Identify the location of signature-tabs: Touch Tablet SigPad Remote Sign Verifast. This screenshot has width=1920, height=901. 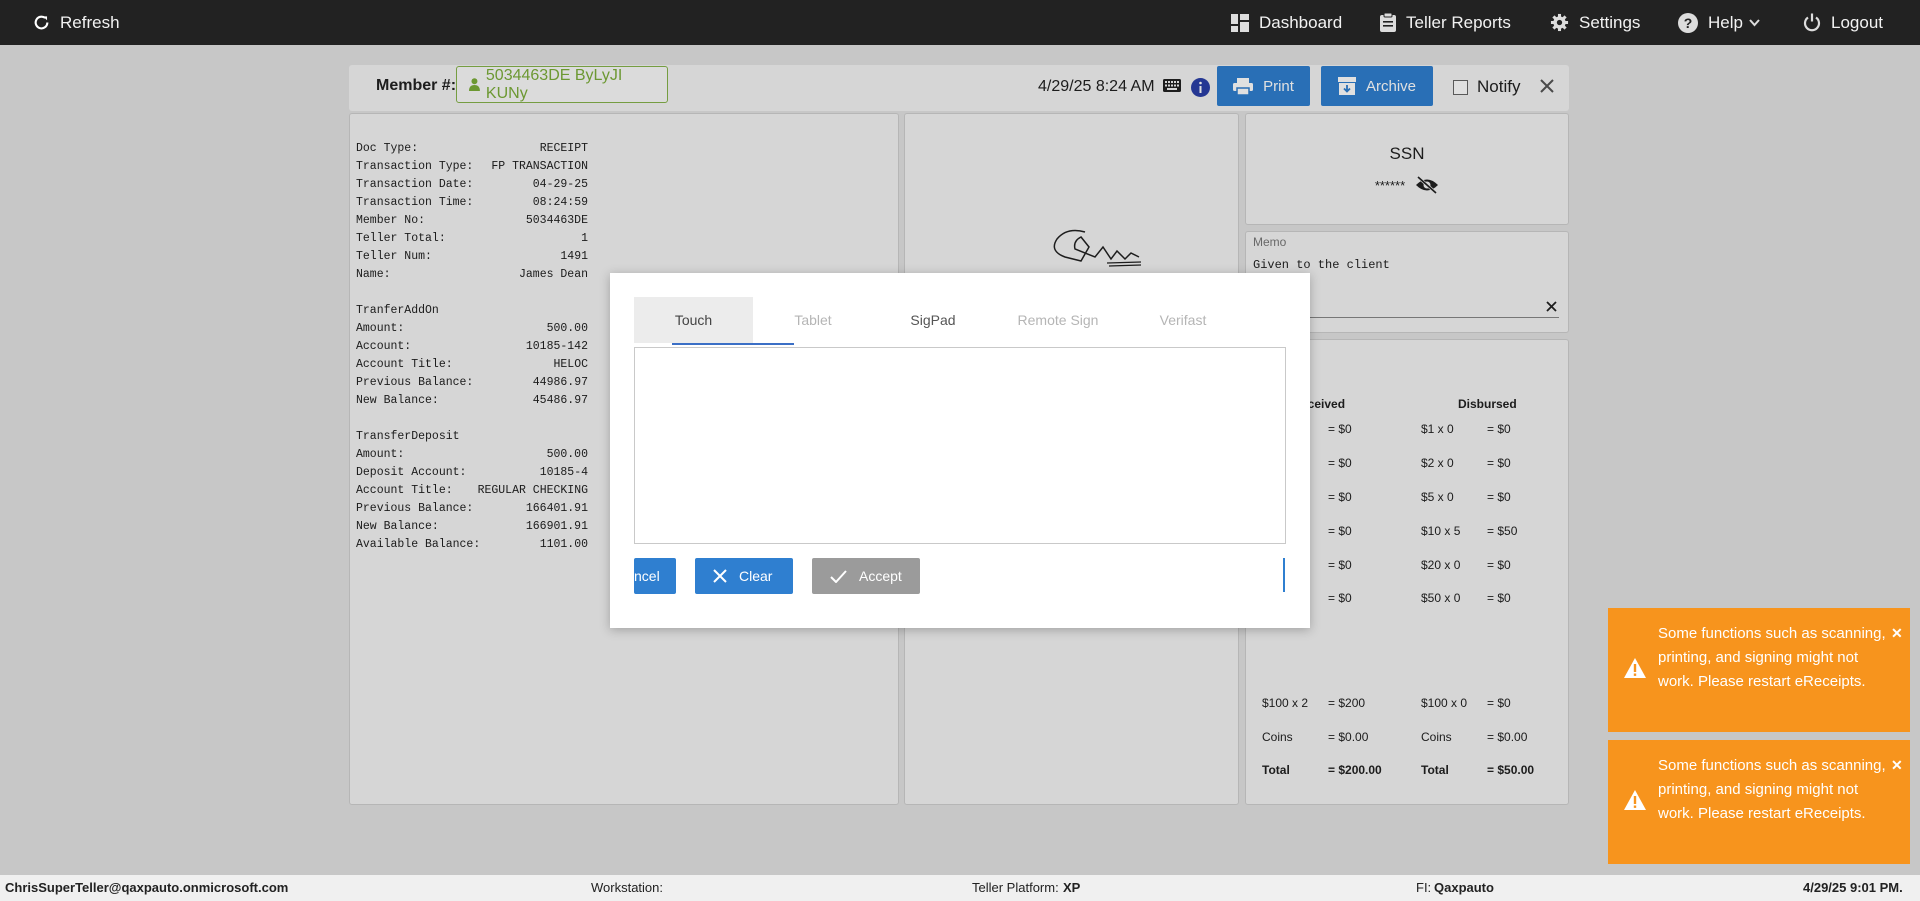
(939, 322).